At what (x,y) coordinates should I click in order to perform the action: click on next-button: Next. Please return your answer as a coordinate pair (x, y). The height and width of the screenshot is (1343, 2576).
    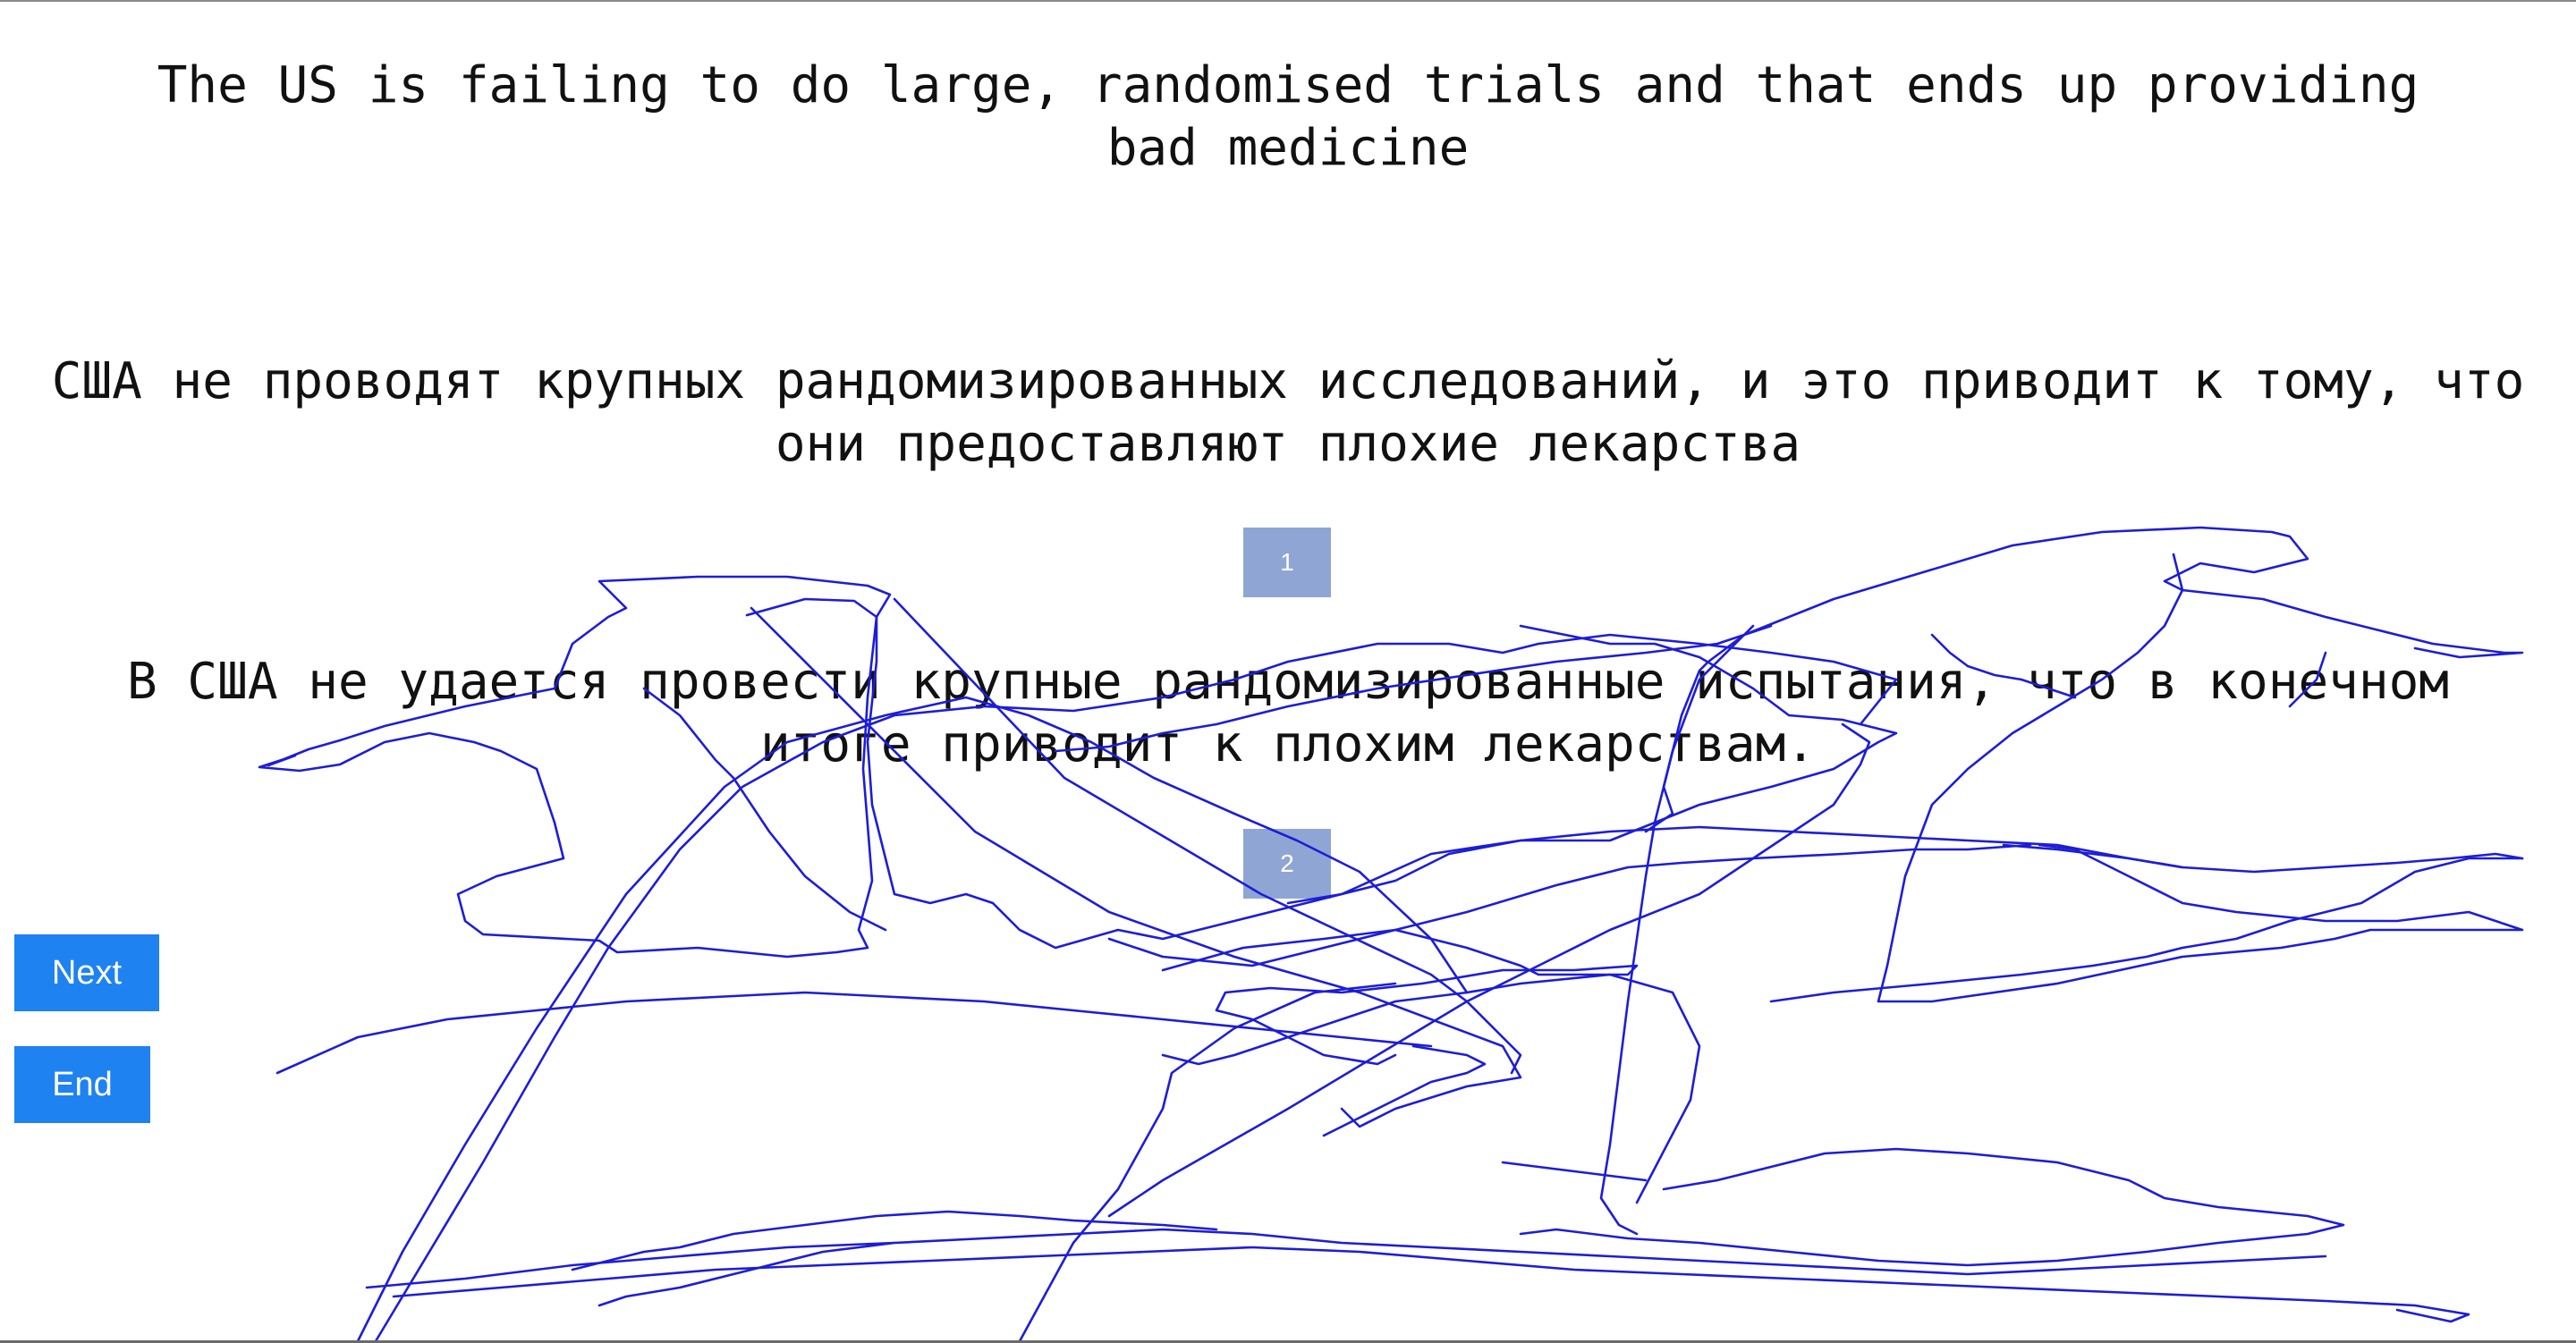
    Looking at the image, I should click on (86, 972).